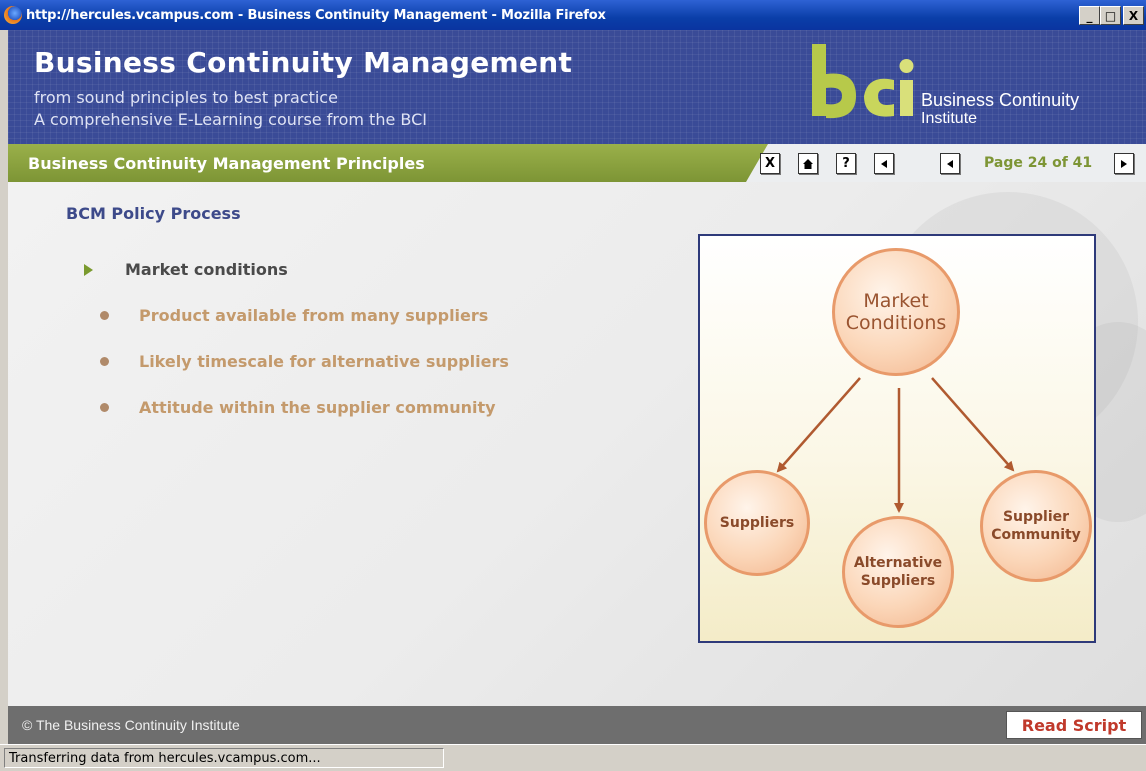 The image size is (1146, 771). Describe the element at coordinates (863, 81) in the screenshot. I see `bci-logo-icon` at that location.